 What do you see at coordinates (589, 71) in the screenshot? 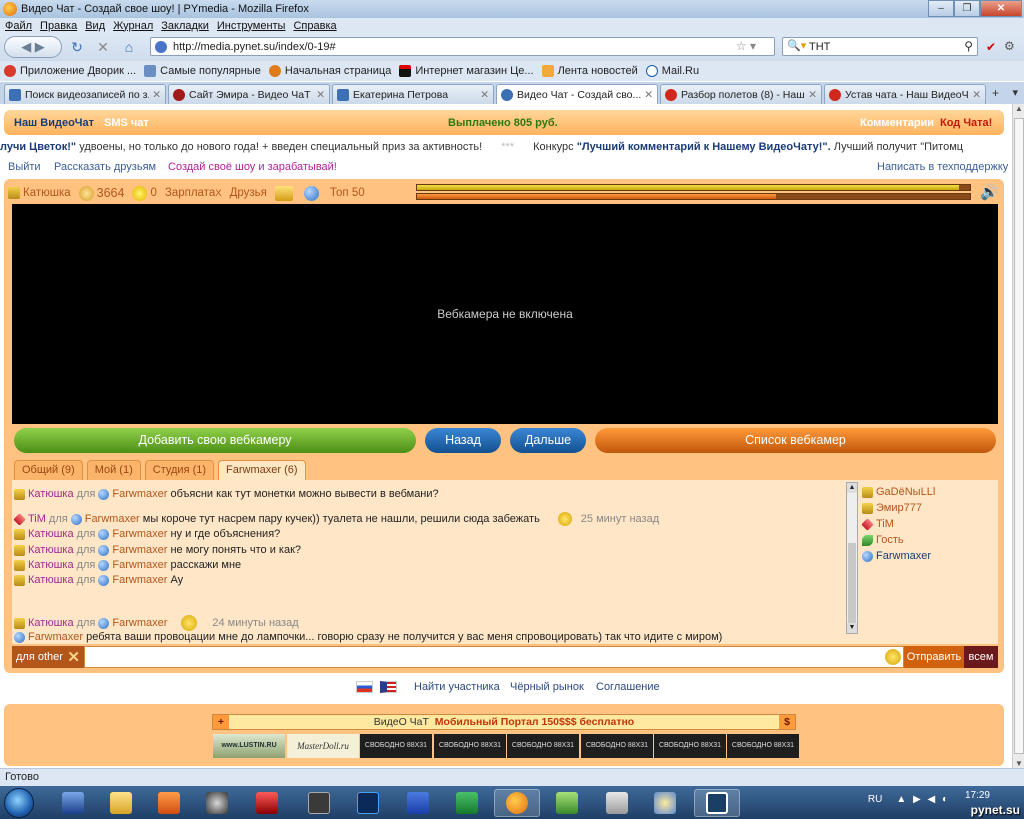
I see `bookmark-item: Лента новостей` at bounding box center [589, 71].